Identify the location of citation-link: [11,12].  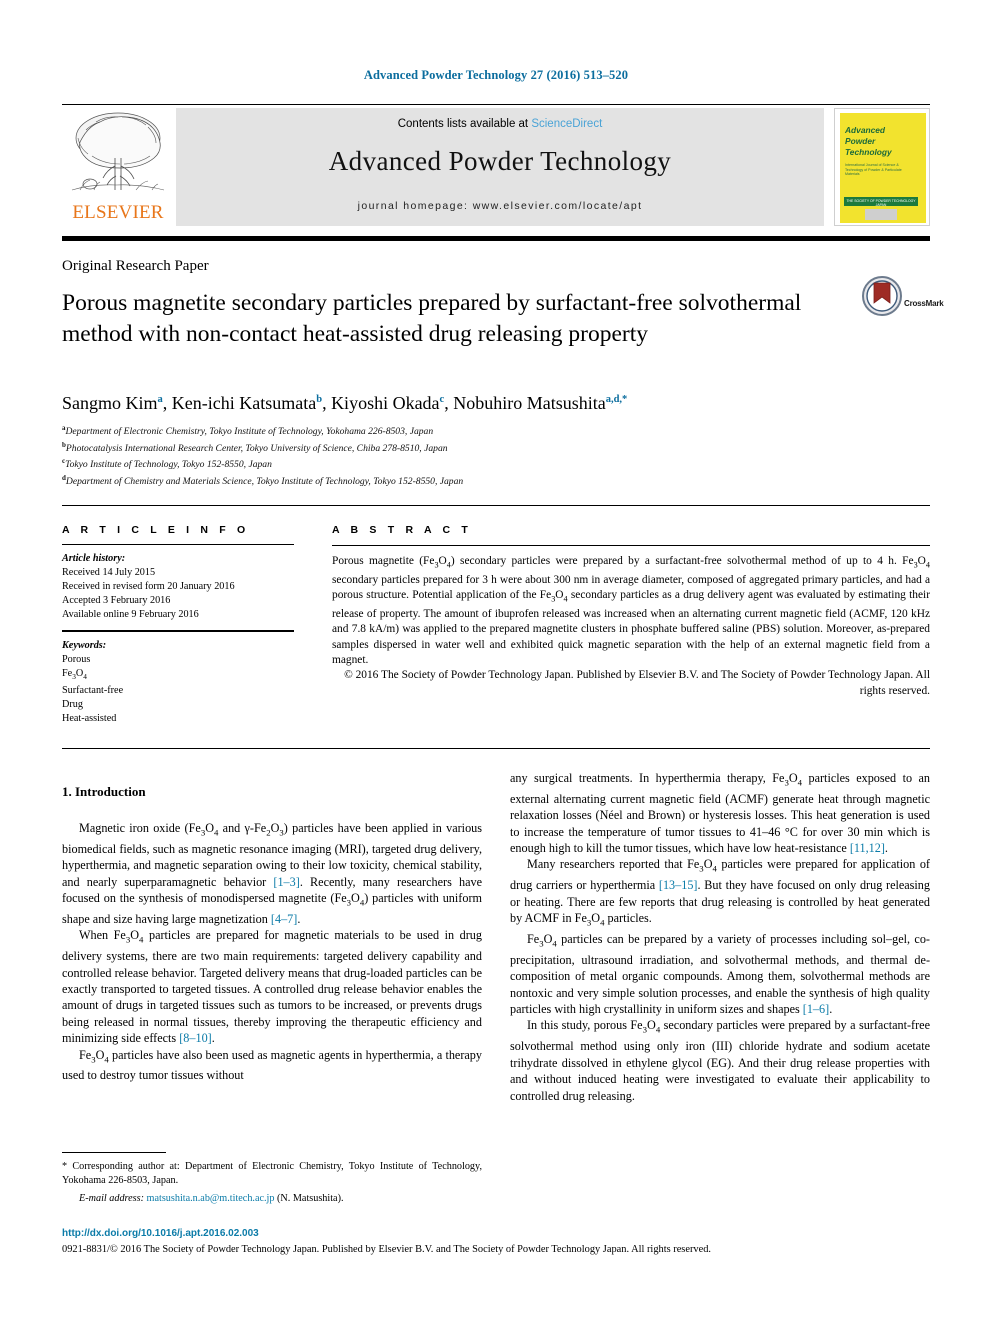
(867, 848).